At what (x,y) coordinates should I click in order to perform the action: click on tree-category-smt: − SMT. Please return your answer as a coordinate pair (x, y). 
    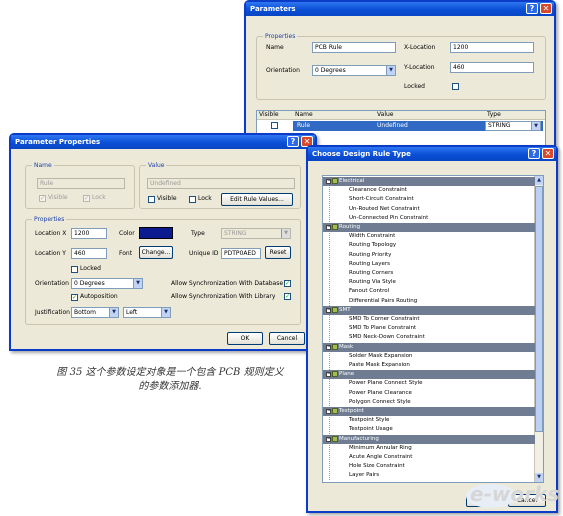
    Looking at the image, I should click on (429, 310).